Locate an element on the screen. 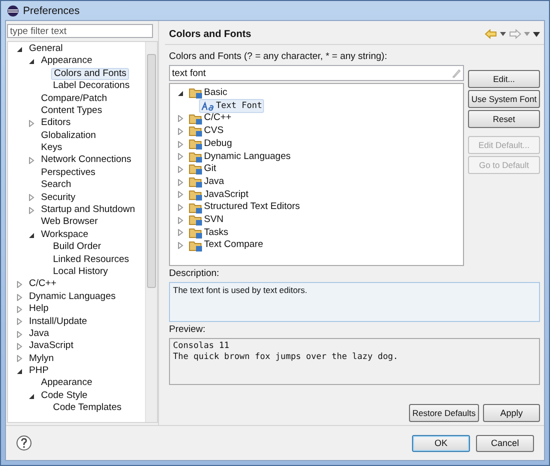 The image size is (550, 466). tree-item: Linked Resources is located at coordinates (91, 260).